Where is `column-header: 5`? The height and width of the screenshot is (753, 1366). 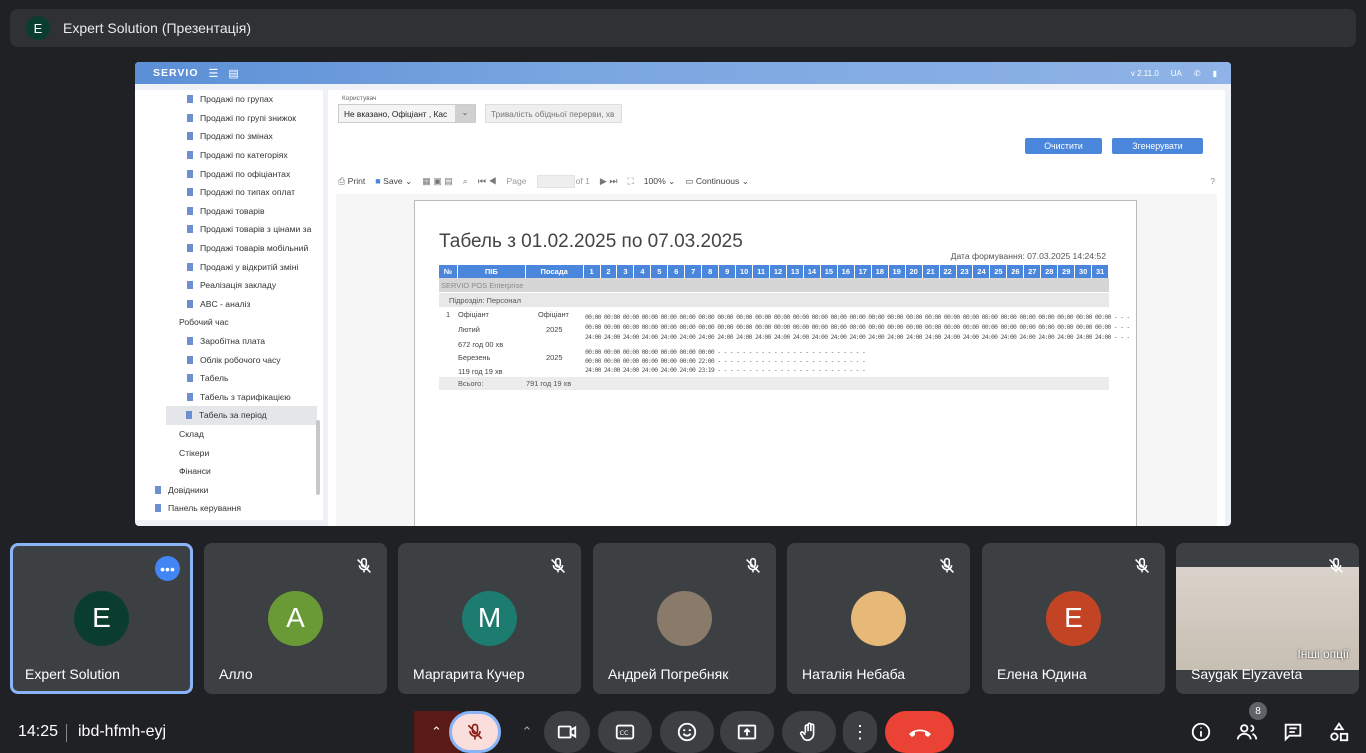 column-header: 5 is located at coordinates (660, 271).